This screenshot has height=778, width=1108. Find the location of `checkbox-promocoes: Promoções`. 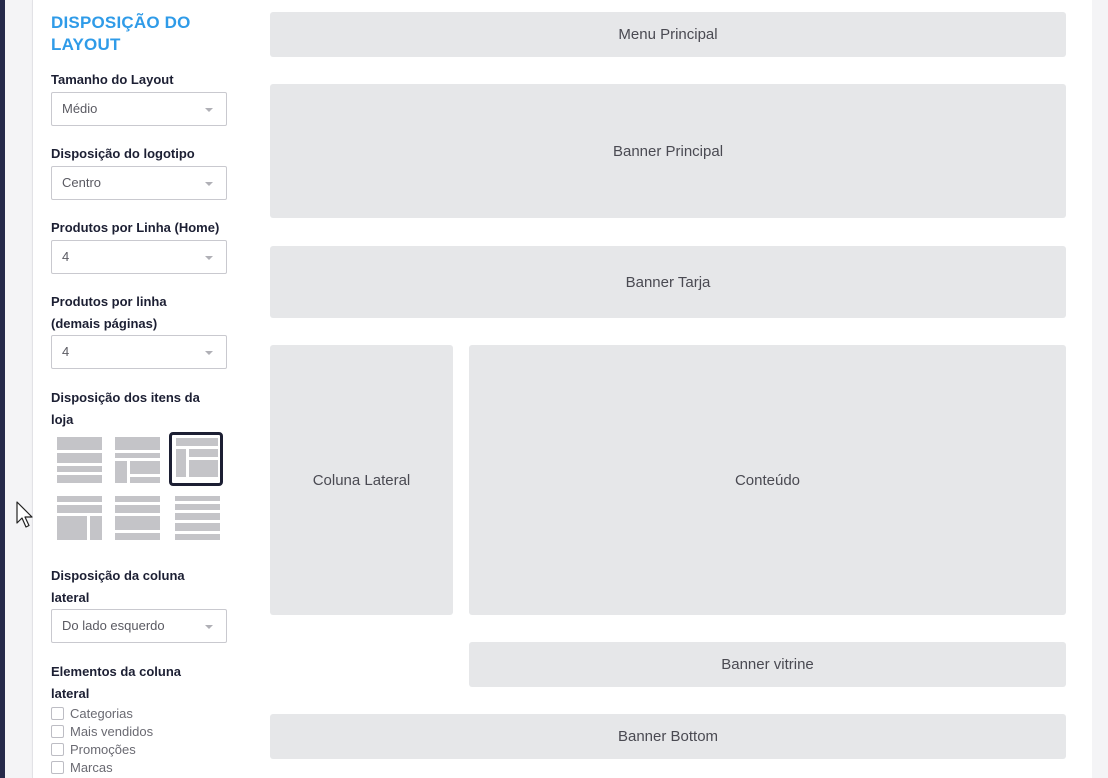

checkbox-promocoes: Promoções is located at coordinates (131, 750).